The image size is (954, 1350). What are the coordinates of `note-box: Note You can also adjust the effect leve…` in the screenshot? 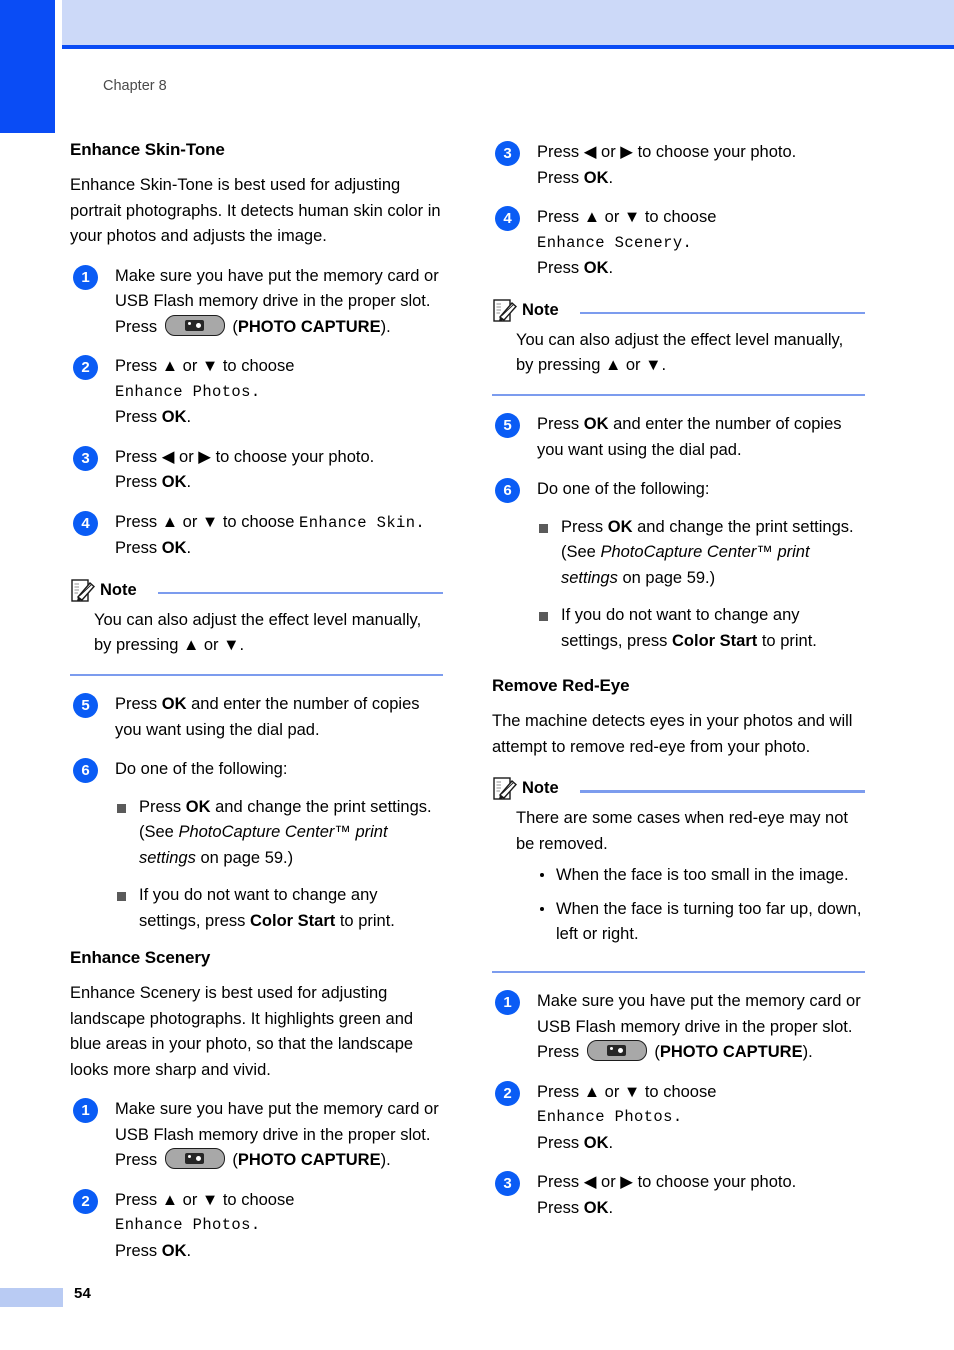 It's located at (678, 347).